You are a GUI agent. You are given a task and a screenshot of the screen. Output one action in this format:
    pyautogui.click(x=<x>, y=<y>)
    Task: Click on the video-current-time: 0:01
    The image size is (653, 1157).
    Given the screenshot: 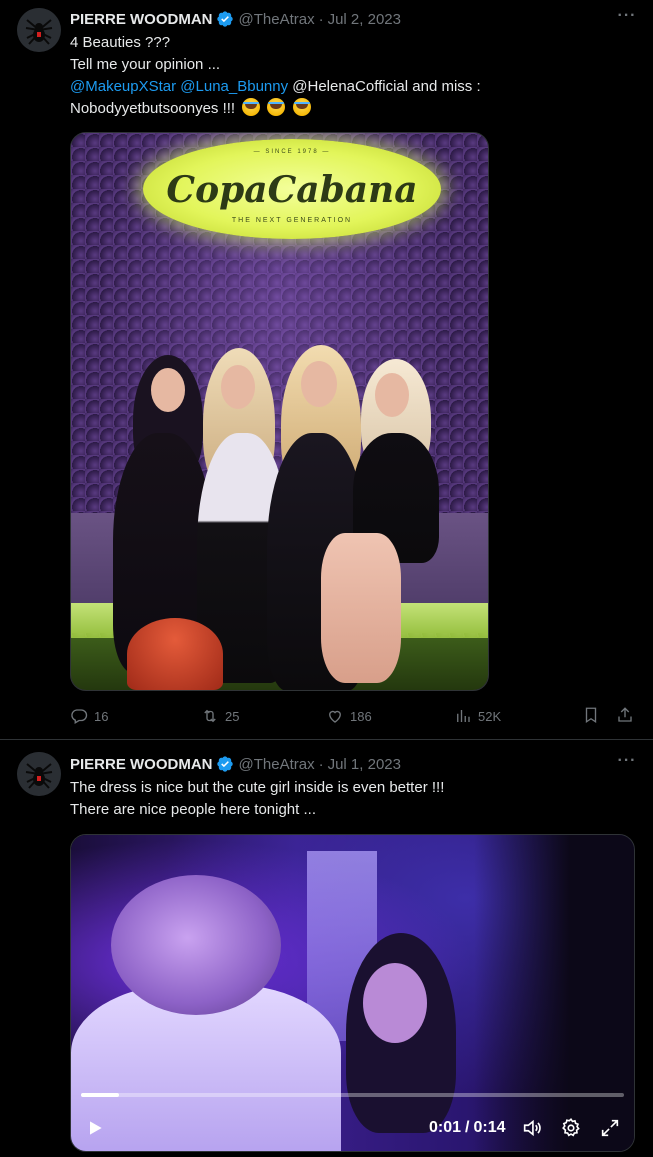 What is the action you would take?
    pyautogui.click(x=445, y=1127)
    